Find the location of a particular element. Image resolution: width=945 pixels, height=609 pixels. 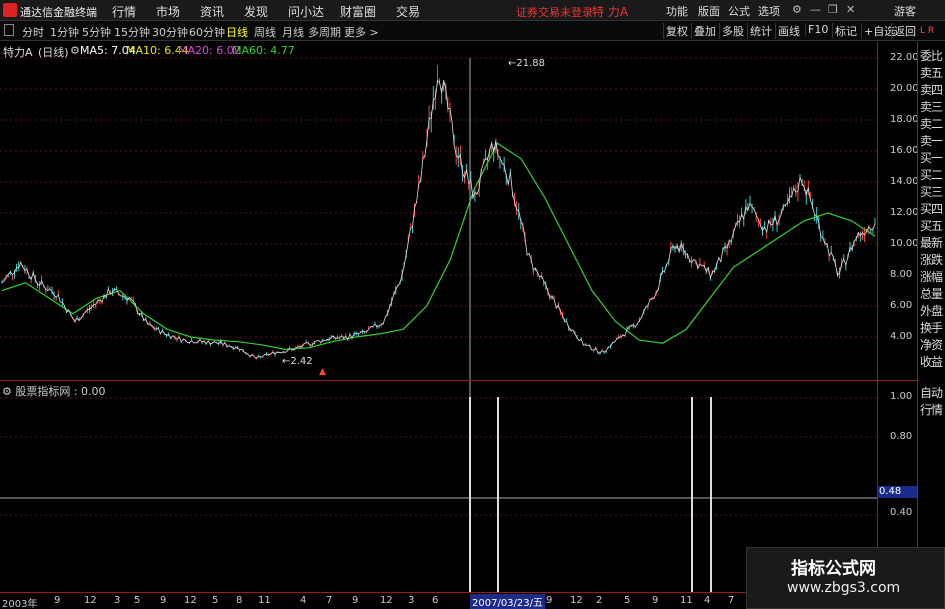

quote-label: 换手 is located at coordinates (931, 328).